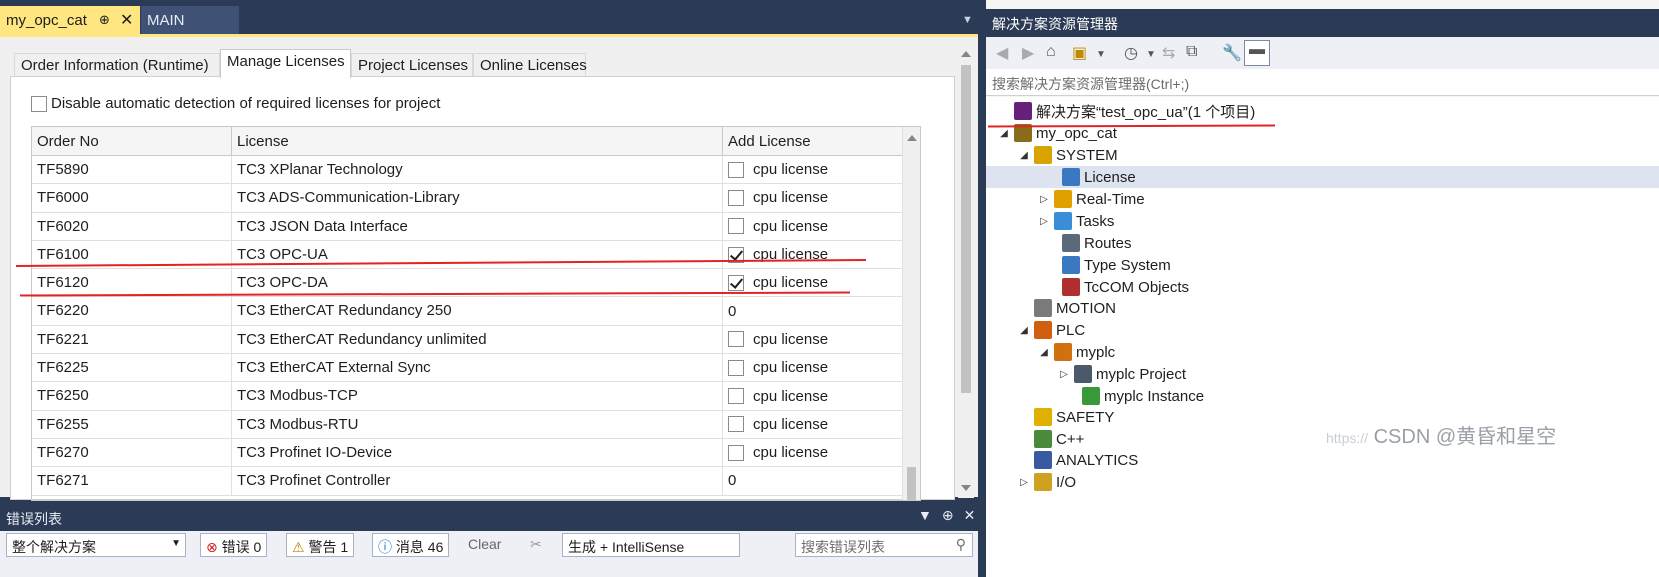 This screenshot has width=1659, height=577. I want to click on tree-node-plc: ◢ PLC, so click(1051, 330).